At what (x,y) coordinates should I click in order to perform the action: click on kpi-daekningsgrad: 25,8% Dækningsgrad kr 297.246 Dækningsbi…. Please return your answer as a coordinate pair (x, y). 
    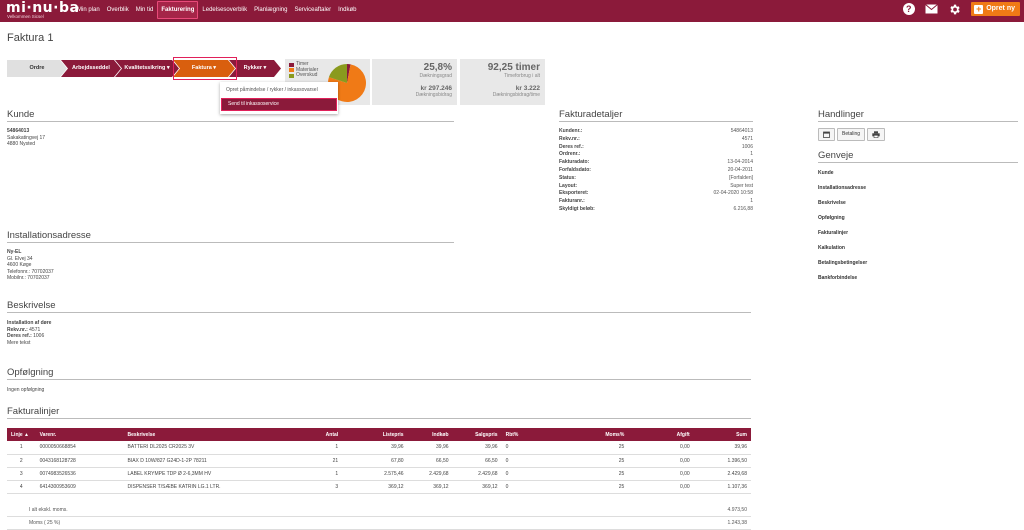
    Looking at the image, I should click on (414, 82).